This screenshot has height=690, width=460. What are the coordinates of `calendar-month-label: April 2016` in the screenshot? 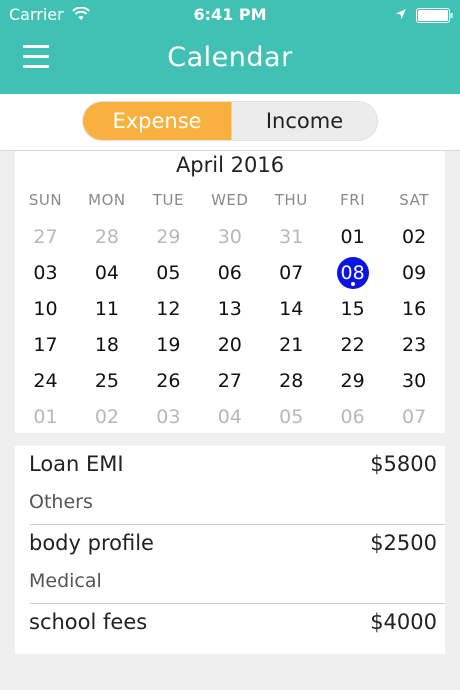 It's located at (230, 165).